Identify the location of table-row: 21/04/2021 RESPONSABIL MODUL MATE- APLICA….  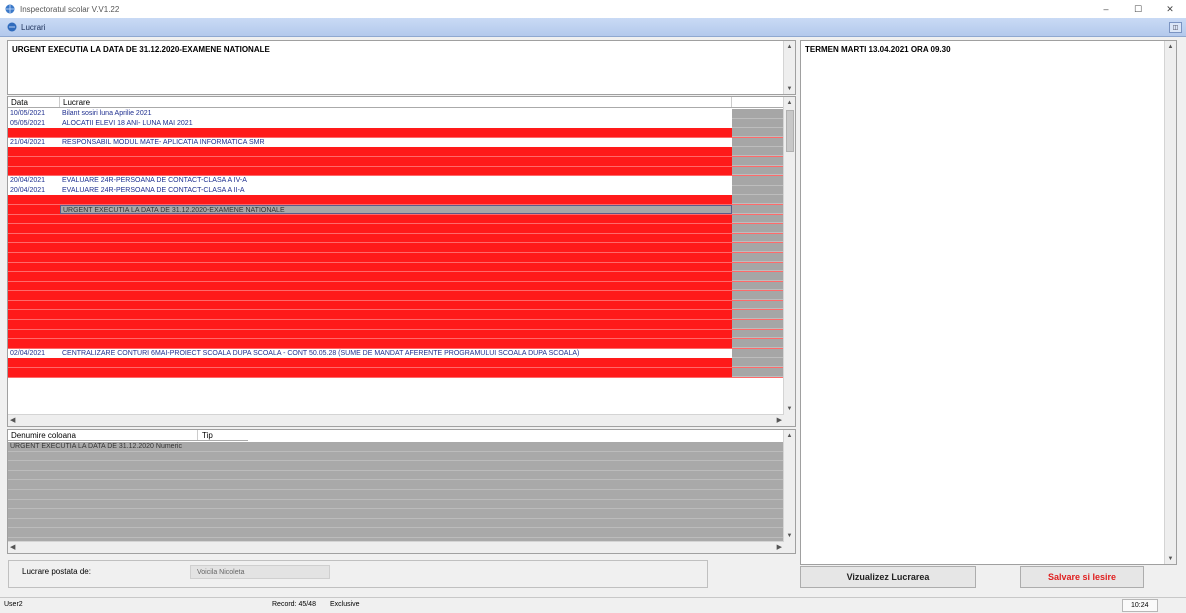
(396, 142).